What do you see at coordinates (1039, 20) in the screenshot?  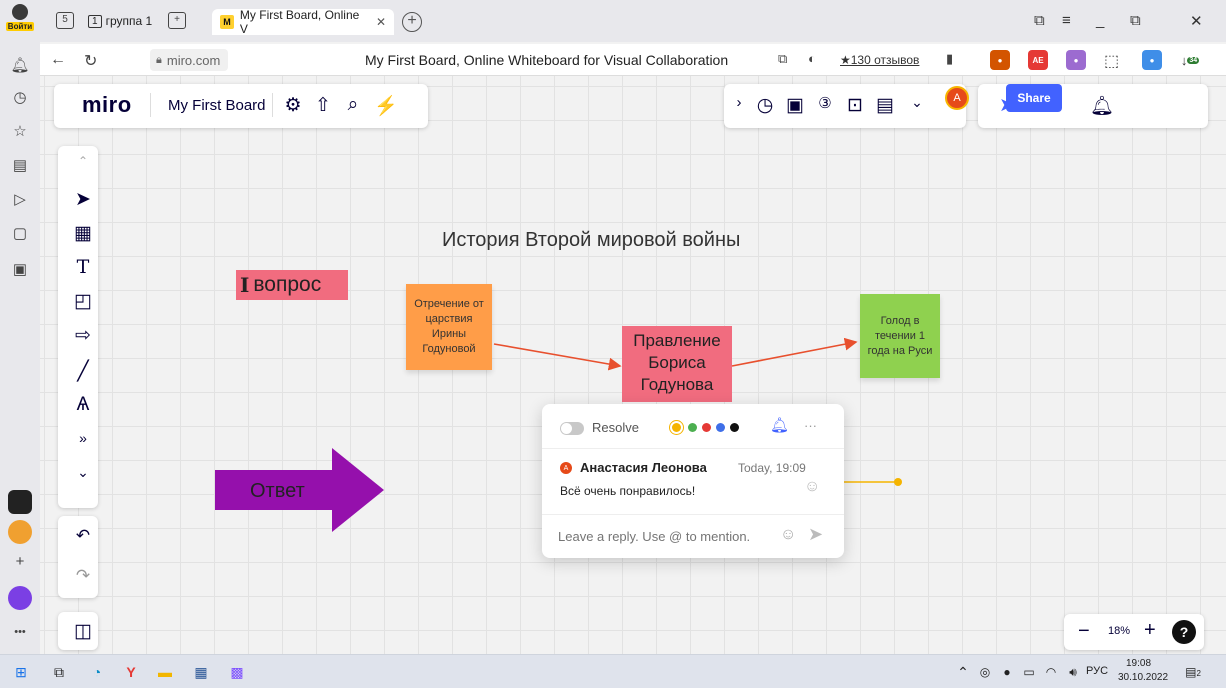 I see `tabs-panel-icon: ⧉` at bounding box center [1039, 20].